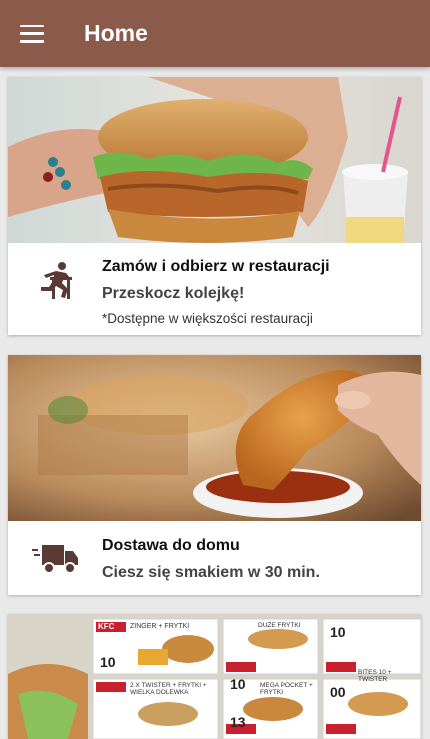 Image resolution: width=430 pixels, height=739 pixels. I want to click on coupon-item-label: 2 X TWISTER + FRYTKI + WIELKA DOLEWKA, so click(168, 689).